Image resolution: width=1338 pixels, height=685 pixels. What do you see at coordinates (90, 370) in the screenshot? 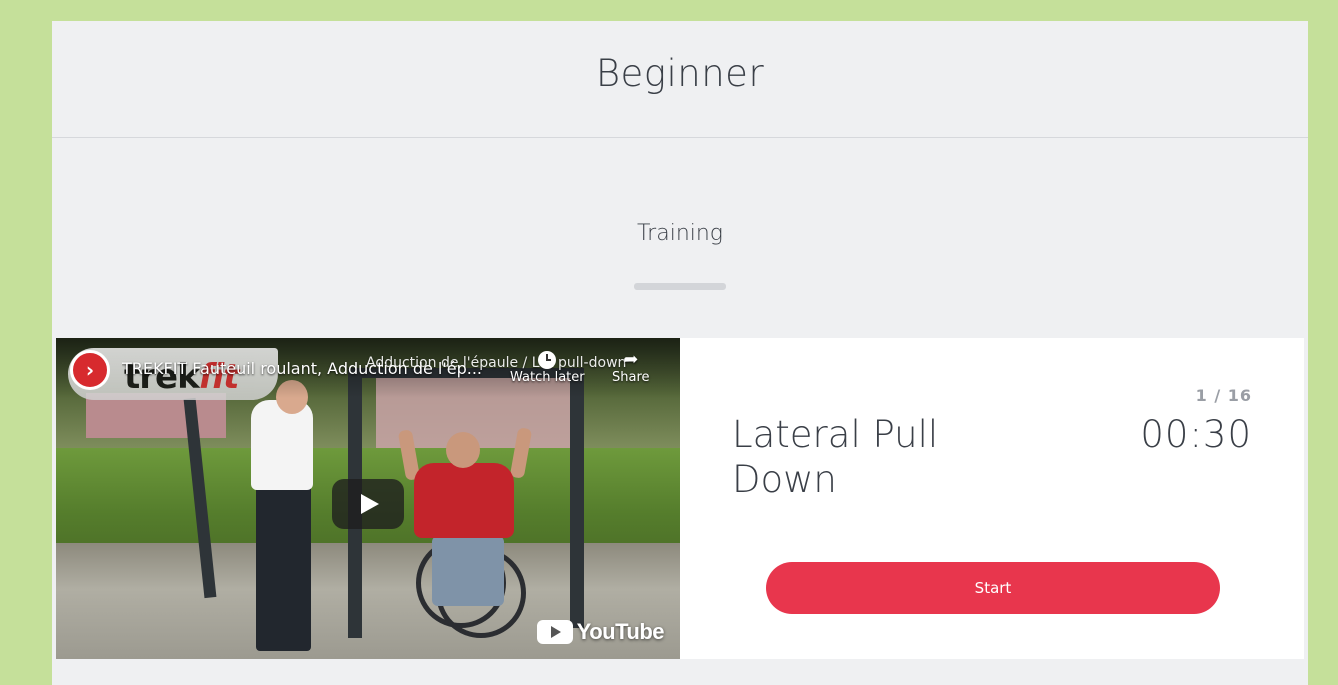
I see `channel-avatar-icon: ›` at bounding box center [90, 370].